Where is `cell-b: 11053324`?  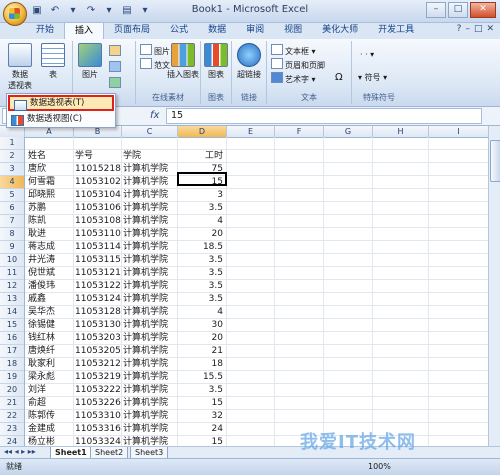 cell-b: 11053324 is located at coordinates (98, 441).